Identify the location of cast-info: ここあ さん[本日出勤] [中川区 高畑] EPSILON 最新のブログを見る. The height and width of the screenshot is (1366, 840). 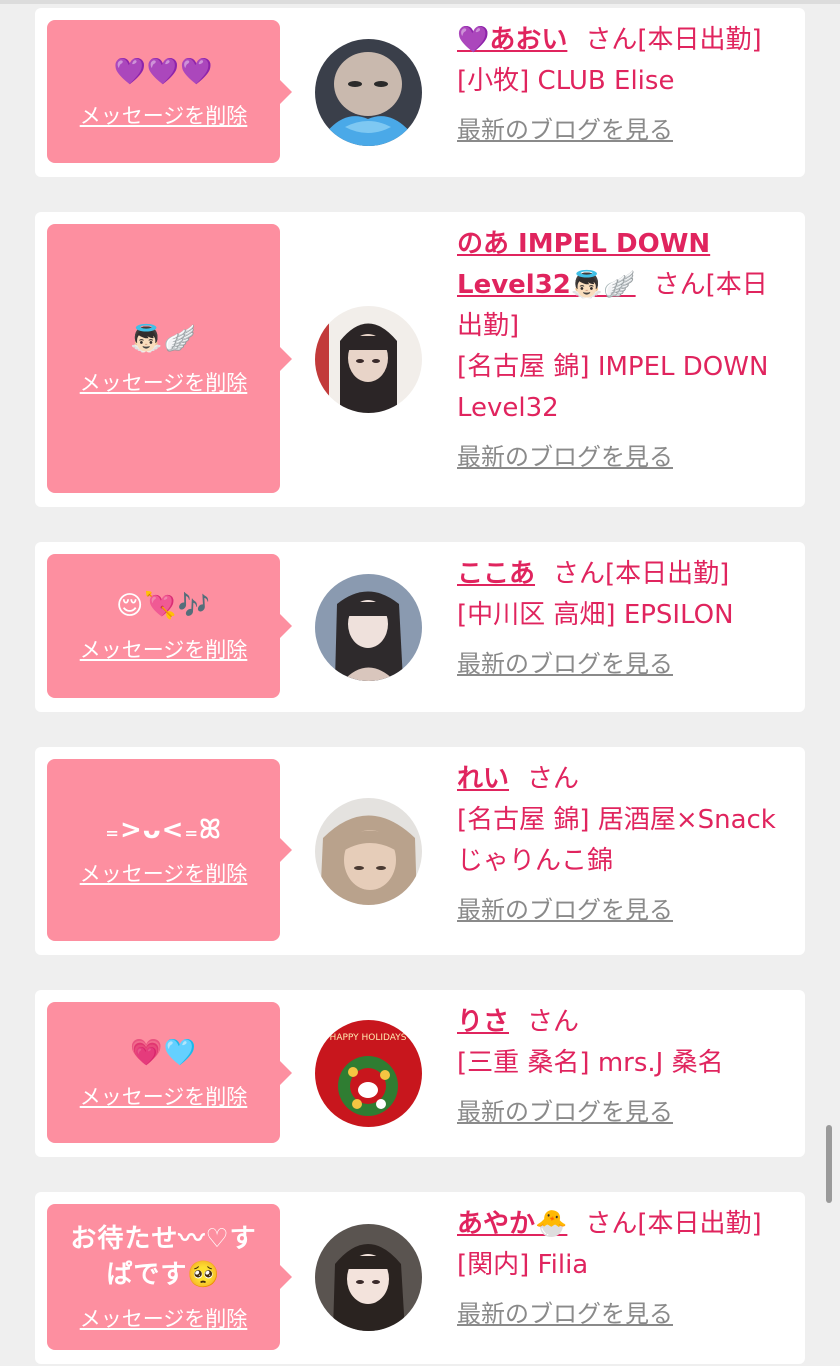
(624, 619).